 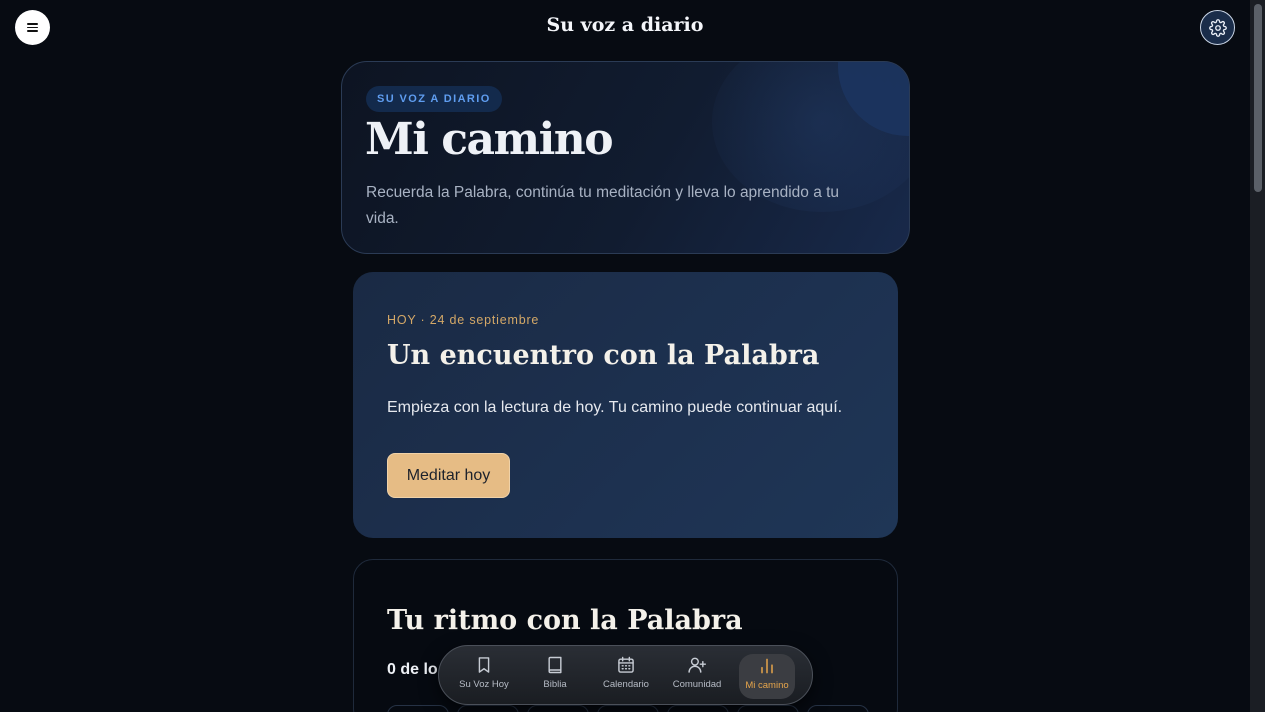 I want to click on settings-button, so click(x=1217, y=27).